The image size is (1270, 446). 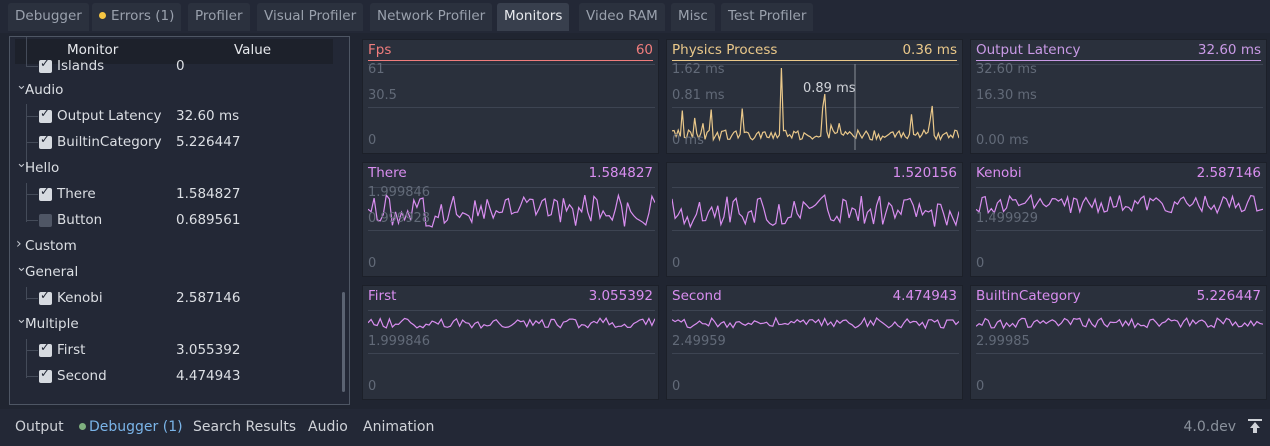 I want to click on checkbox-kenobi: ✓, so click(x=45, y=296).